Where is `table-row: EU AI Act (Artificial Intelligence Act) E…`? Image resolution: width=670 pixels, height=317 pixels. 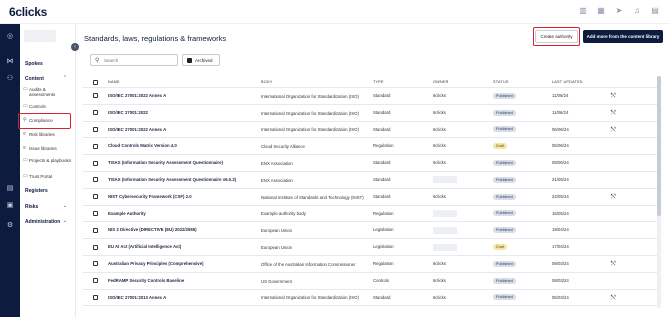
table-row: EU AI Act (Artificial Intelligence Act) E… is located at coordinates (371, 247).